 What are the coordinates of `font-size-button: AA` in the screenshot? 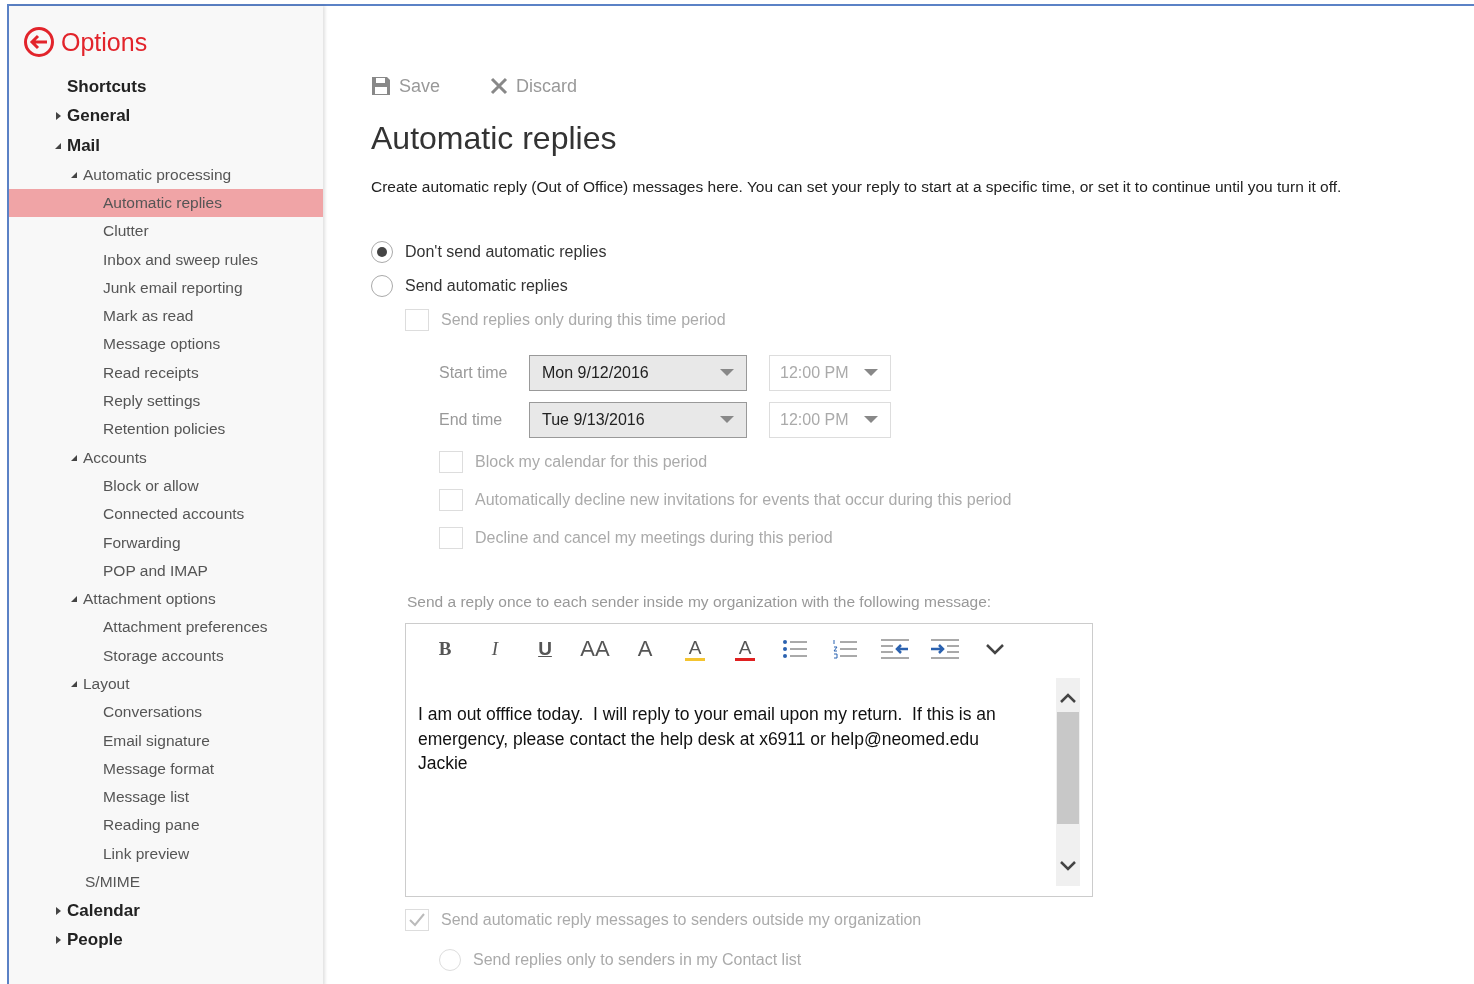 It's located at (595, 649).